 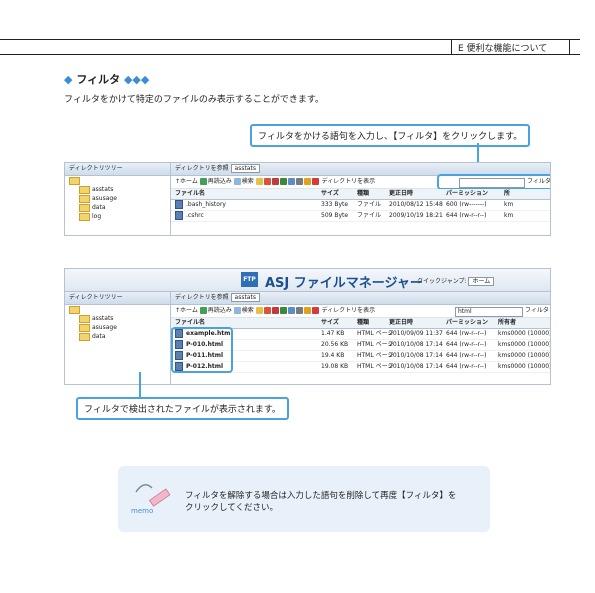 What do you see at coordinates (290, 54) in the screenshot?
I see `header-rule-bottom` at bounding box center [290, 54].